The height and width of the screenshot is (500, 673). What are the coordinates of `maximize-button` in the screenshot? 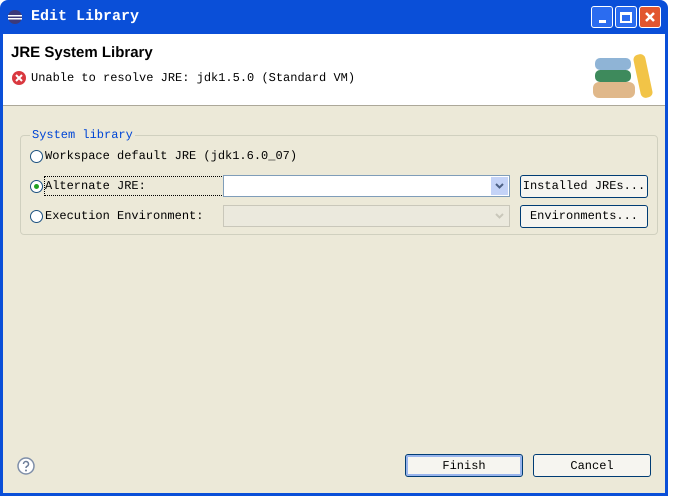 It's located at (626, 17).